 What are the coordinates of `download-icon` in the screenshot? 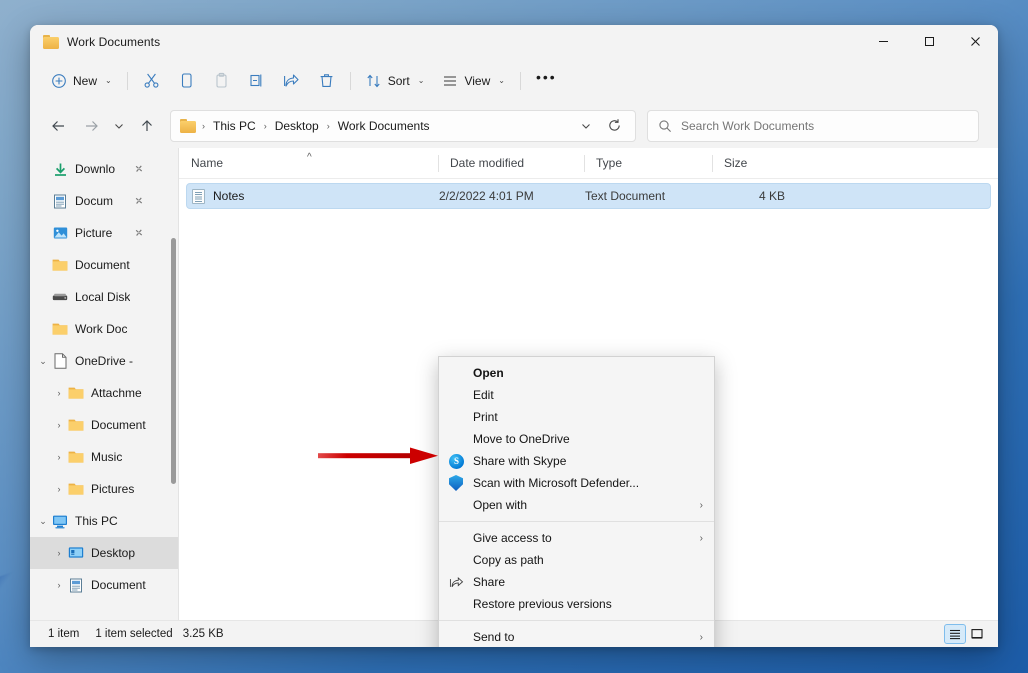 It's located at (60, 169).